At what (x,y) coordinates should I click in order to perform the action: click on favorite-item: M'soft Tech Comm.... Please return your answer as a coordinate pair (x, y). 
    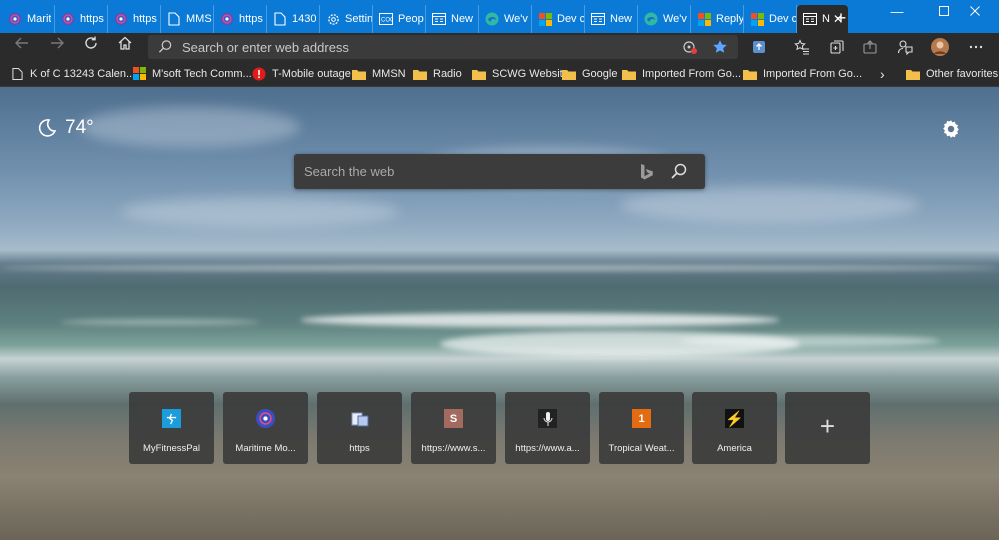
    Looking at the image, I should click on (192, 73).